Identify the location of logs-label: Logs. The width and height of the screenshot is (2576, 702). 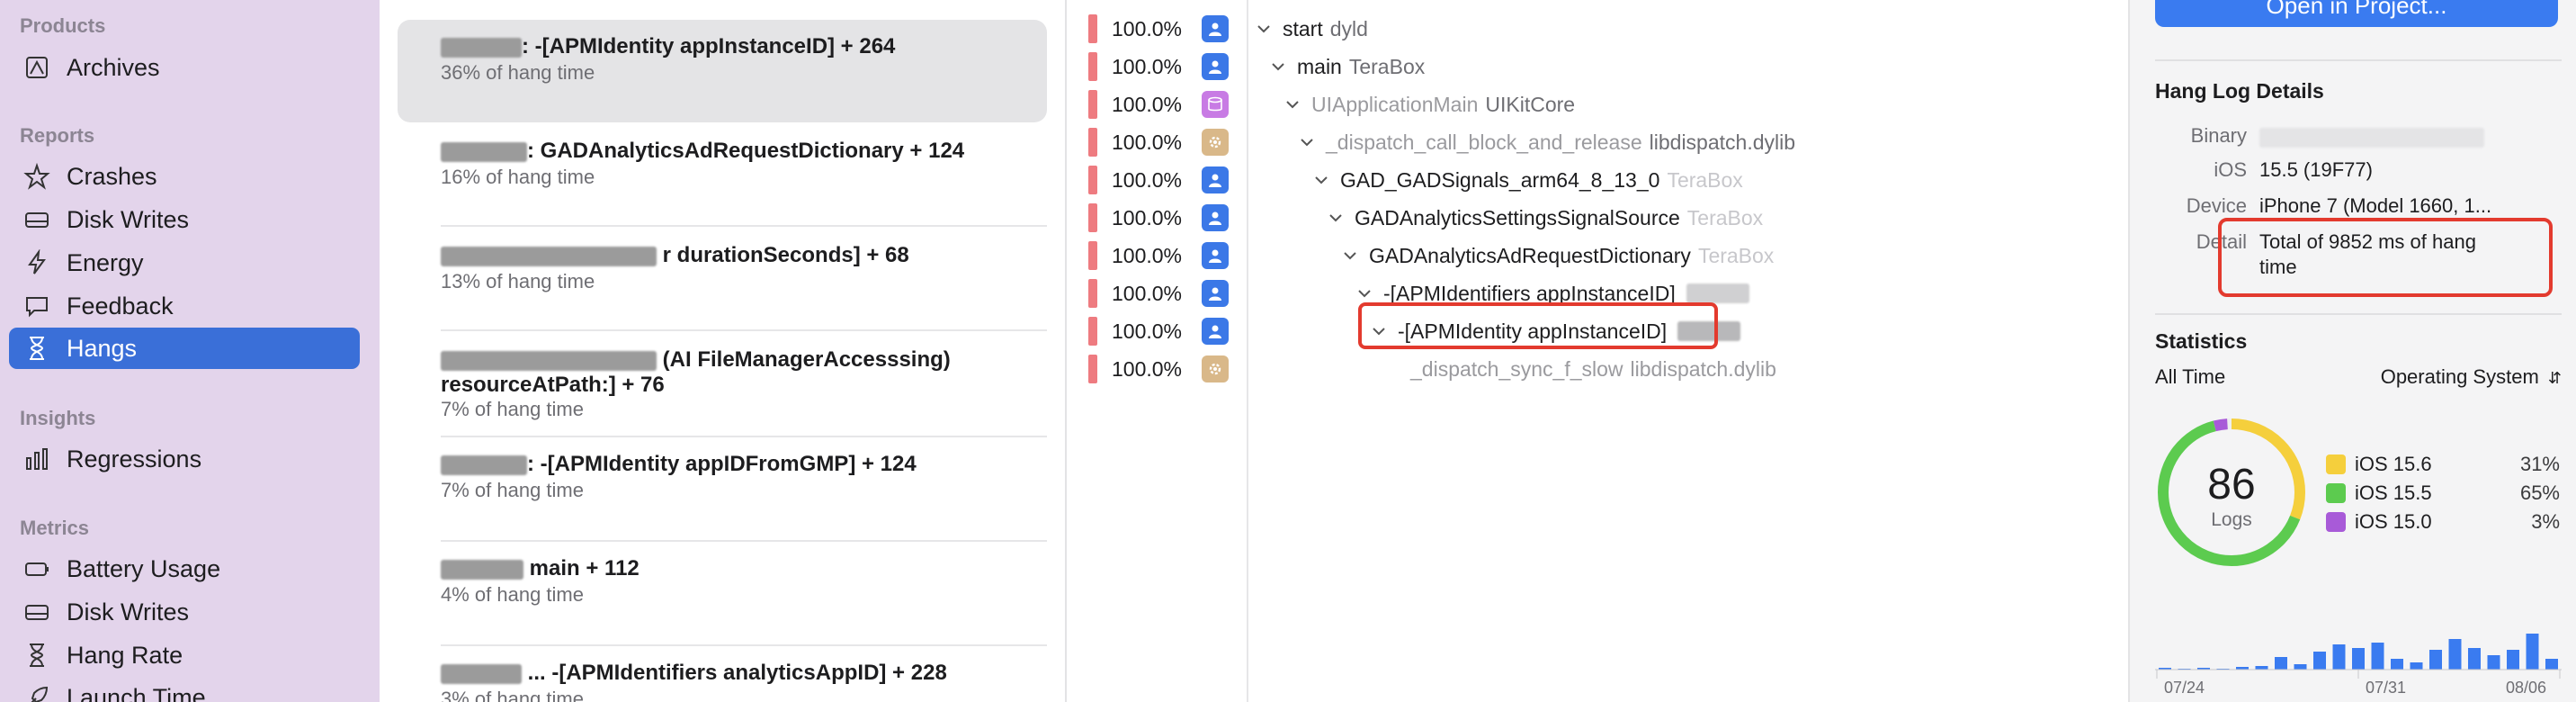
(2231, 520).